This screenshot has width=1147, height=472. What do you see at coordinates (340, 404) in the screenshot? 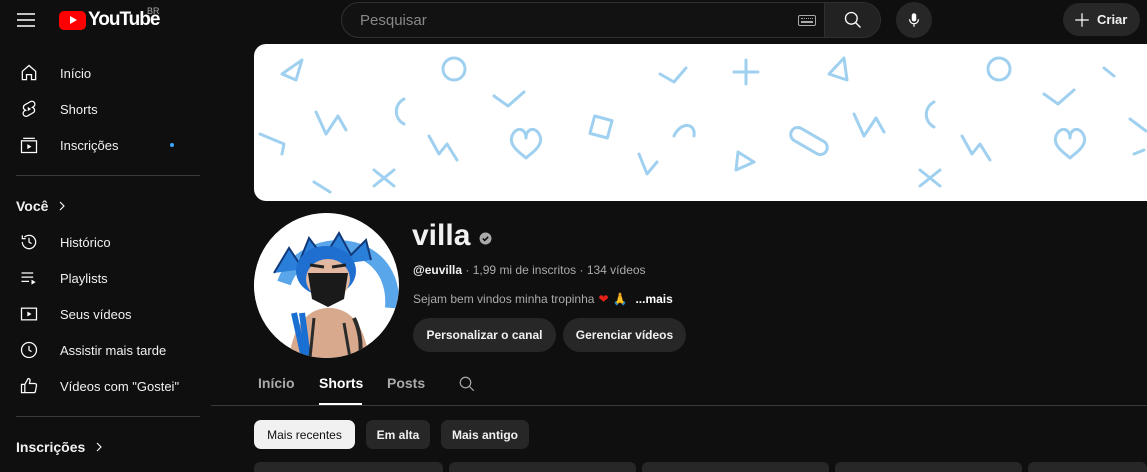
I see `active-tab-indicator` at bounding box center [340, 404].